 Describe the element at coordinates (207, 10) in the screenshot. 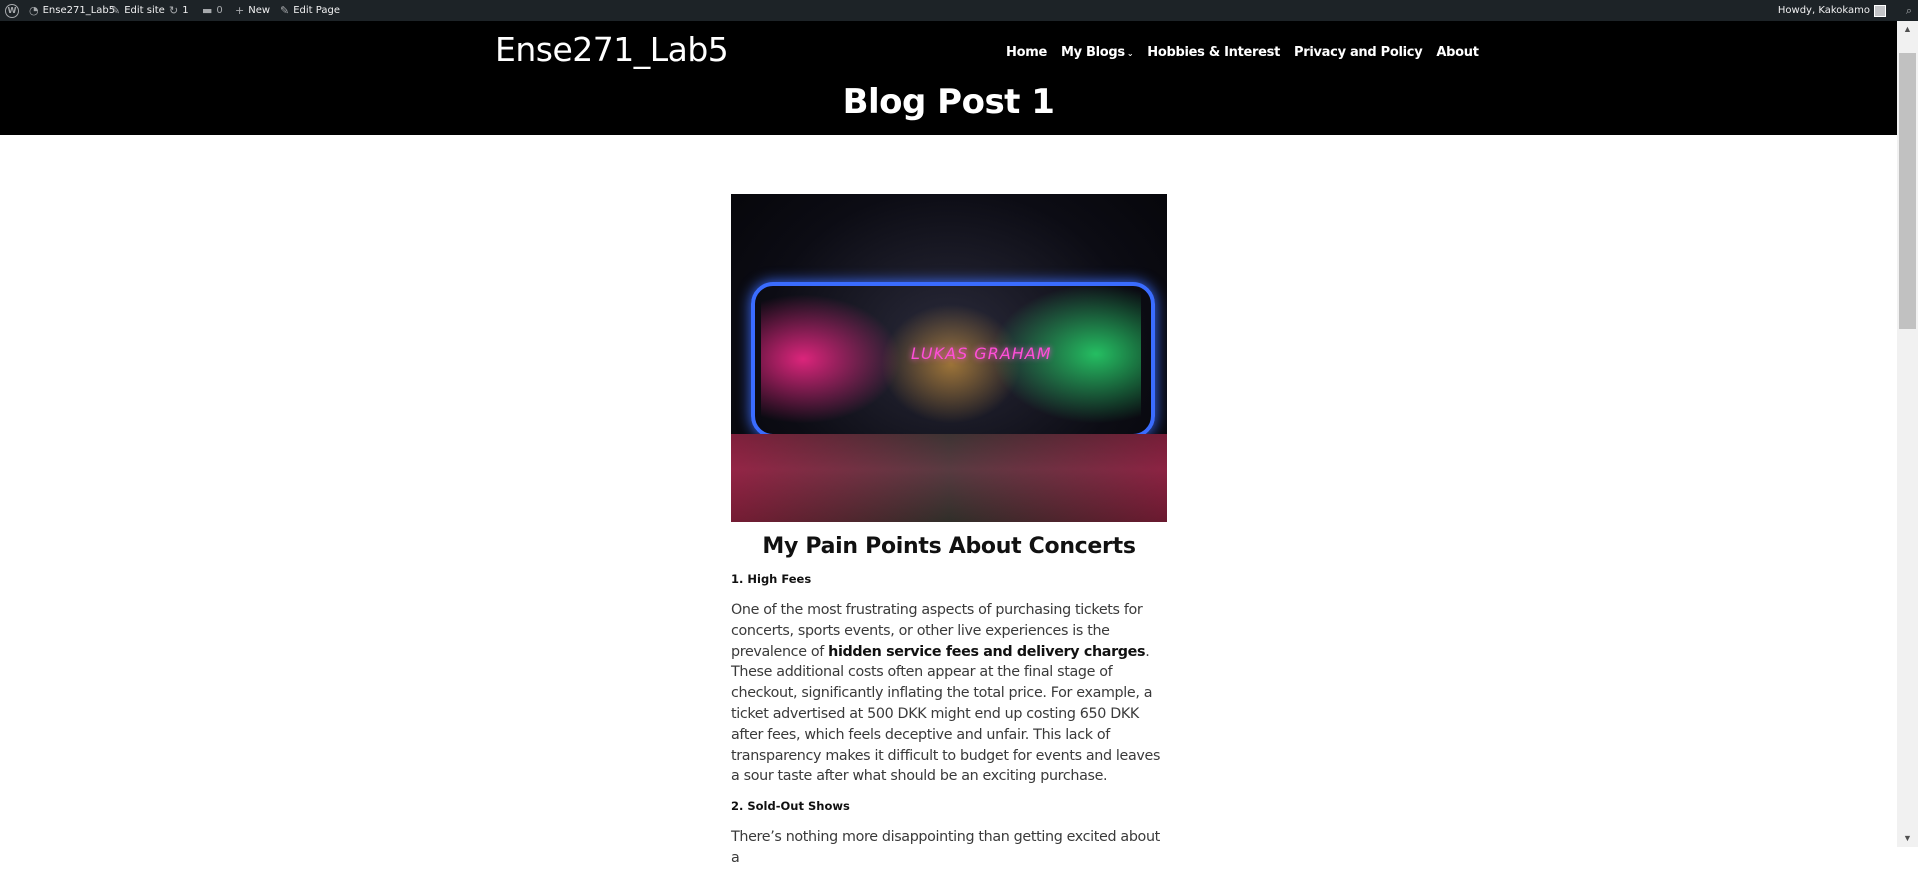

I see `comment-icon: ▬` at that location.